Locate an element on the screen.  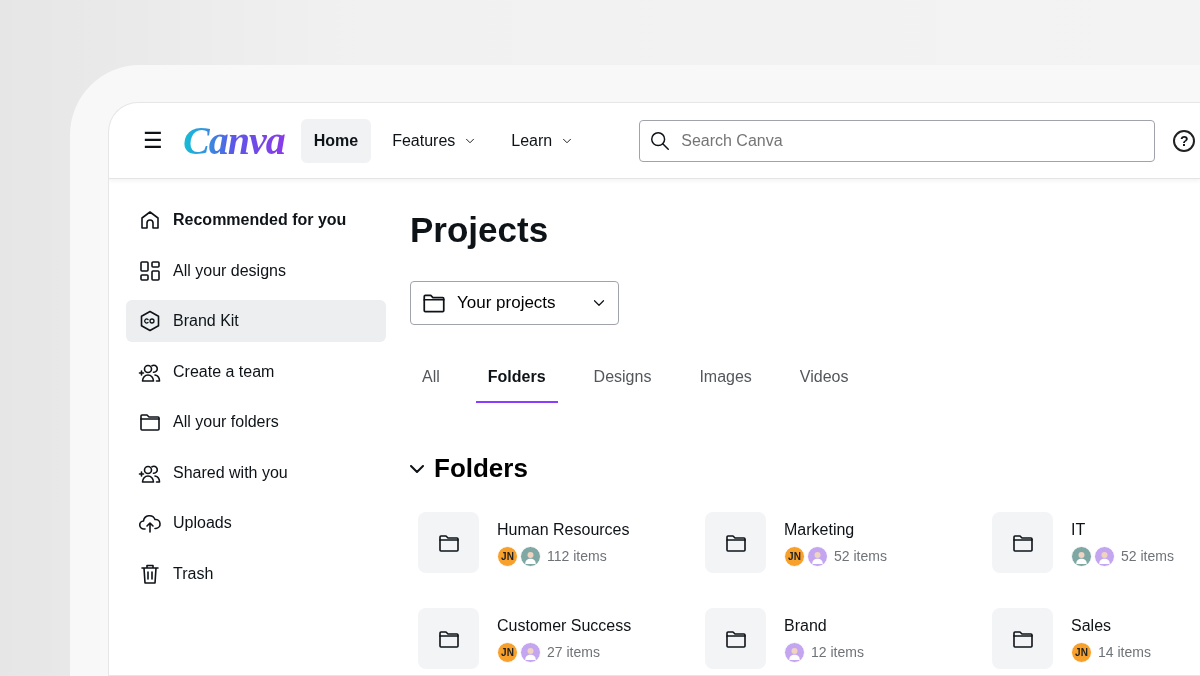
page-title: Projects is located at coordinates (480, 230).